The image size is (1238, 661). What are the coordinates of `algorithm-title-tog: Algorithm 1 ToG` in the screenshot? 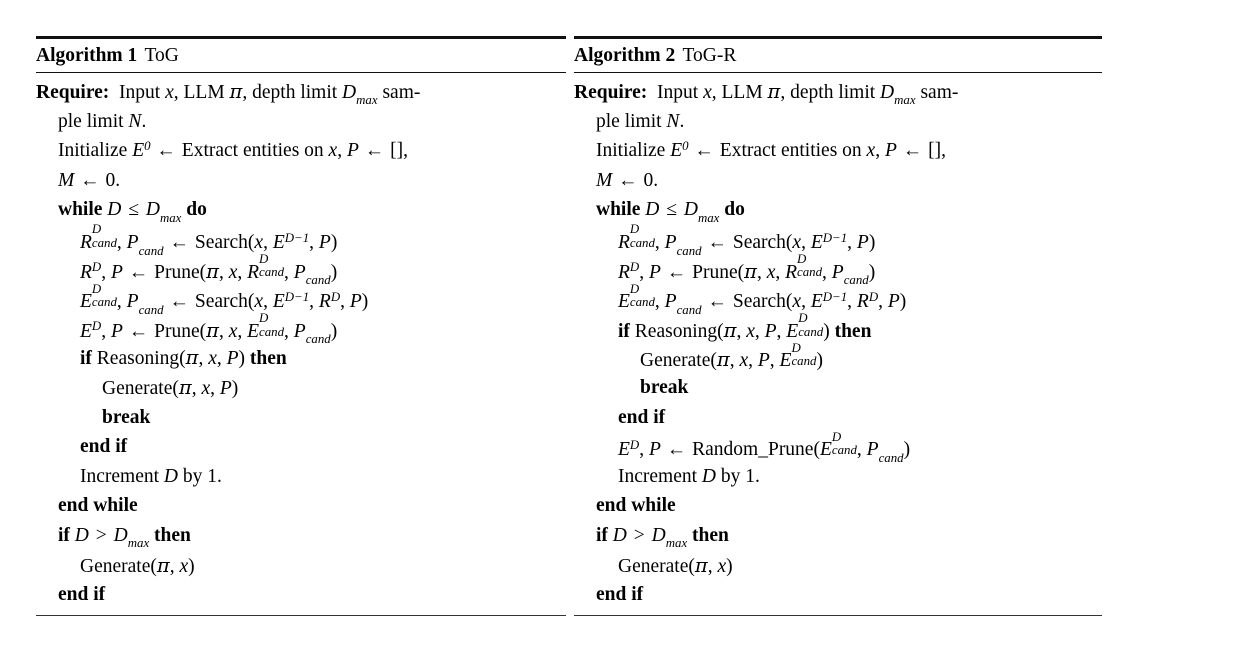 It's located at (301, 56).